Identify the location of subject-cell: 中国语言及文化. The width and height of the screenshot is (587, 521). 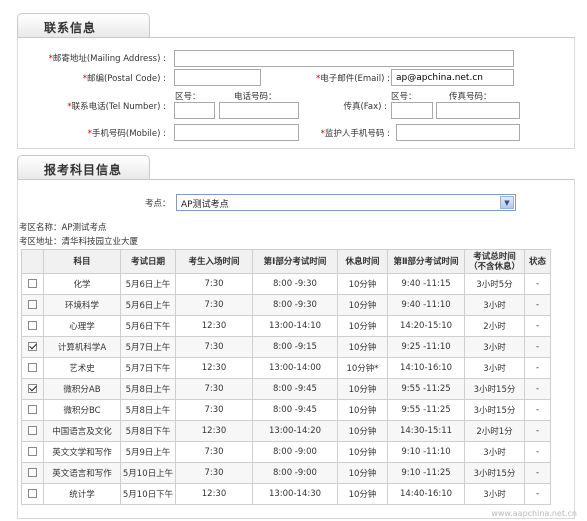
(82, 431).